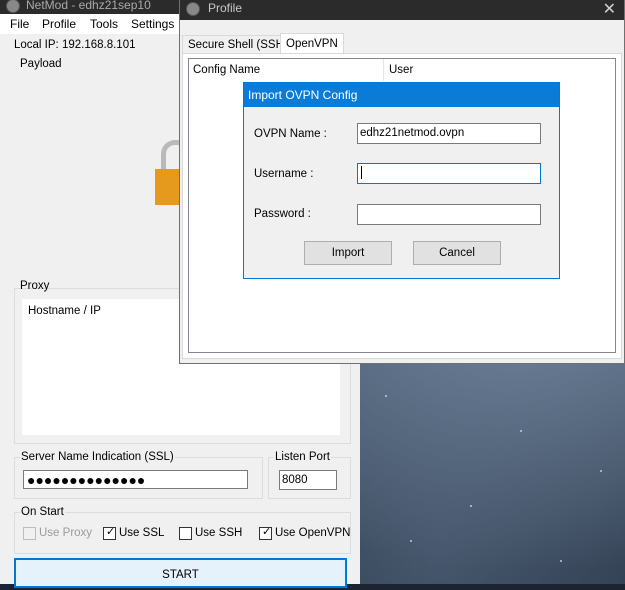  What do you see at coordinates (500, 70) in the screenshot?
I see `column-header-user: User` at bounding box center [500, 70].